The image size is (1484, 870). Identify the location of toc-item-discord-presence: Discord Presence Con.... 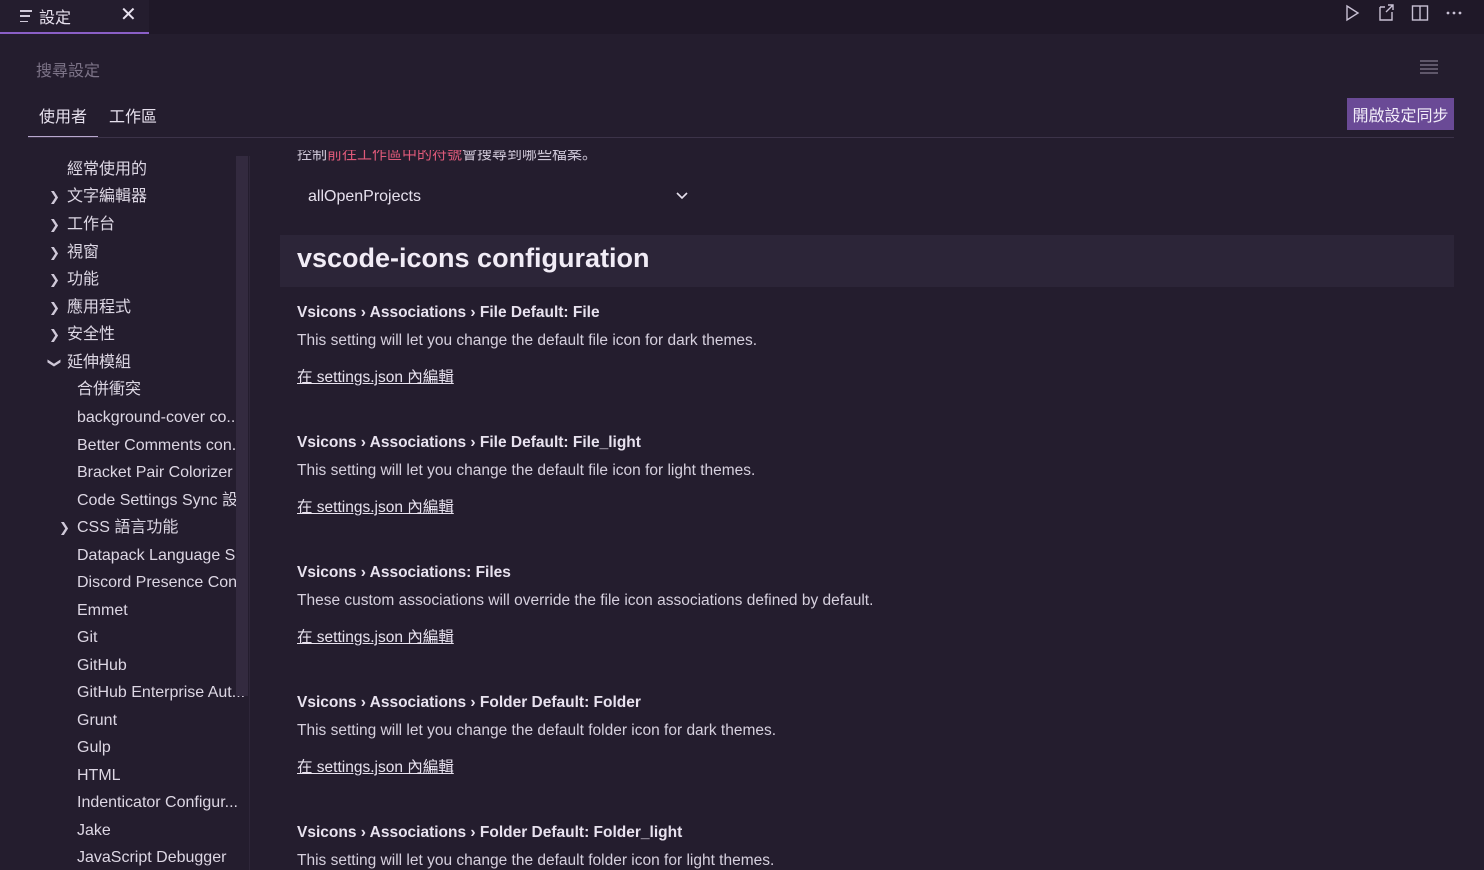
(162, 583).